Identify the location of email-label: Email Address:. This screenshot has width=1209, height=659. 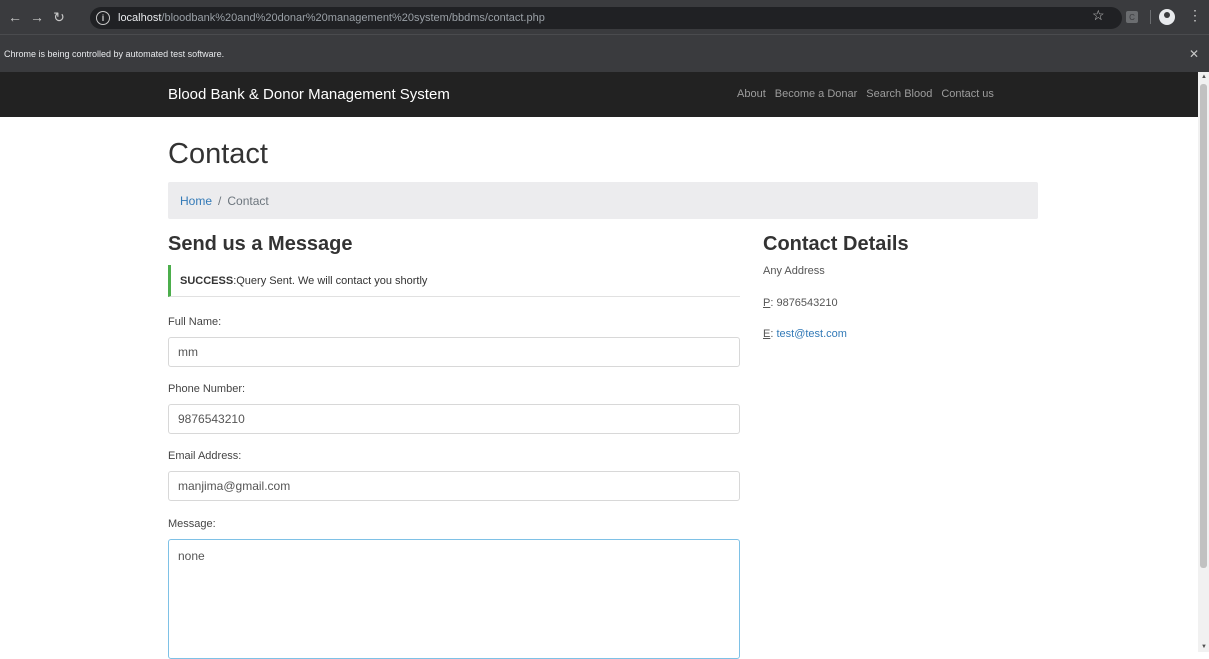
(205, 456).